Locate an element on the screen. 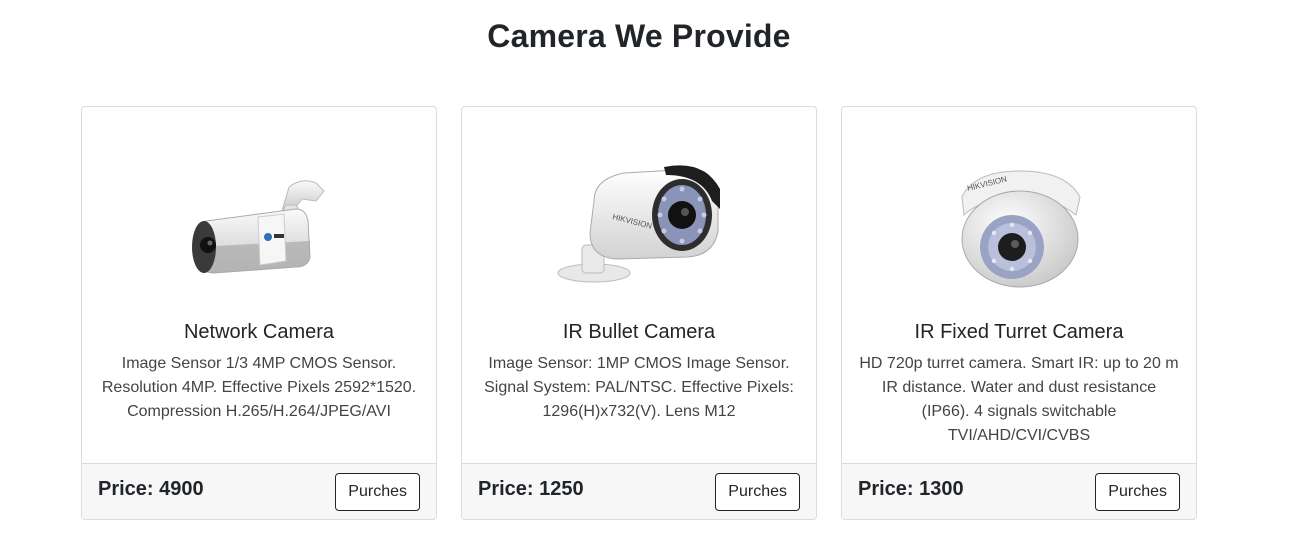 This screenshot has width=1308, height=543. product-title: IR Bullet Camera is located at coordinates (639, 332).